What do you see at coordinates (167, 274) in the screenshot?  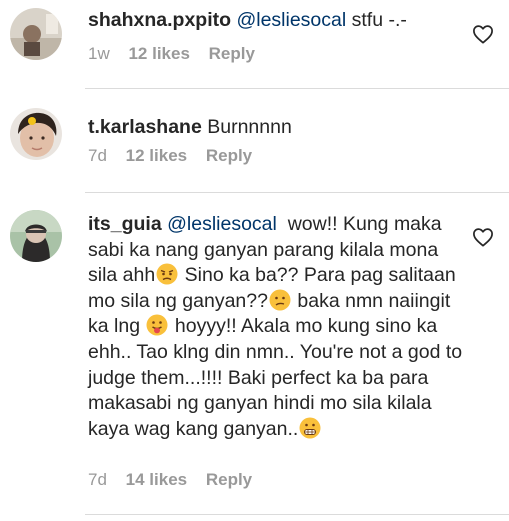 I see `angry-face-emoji` at bounding box center [167, 274].